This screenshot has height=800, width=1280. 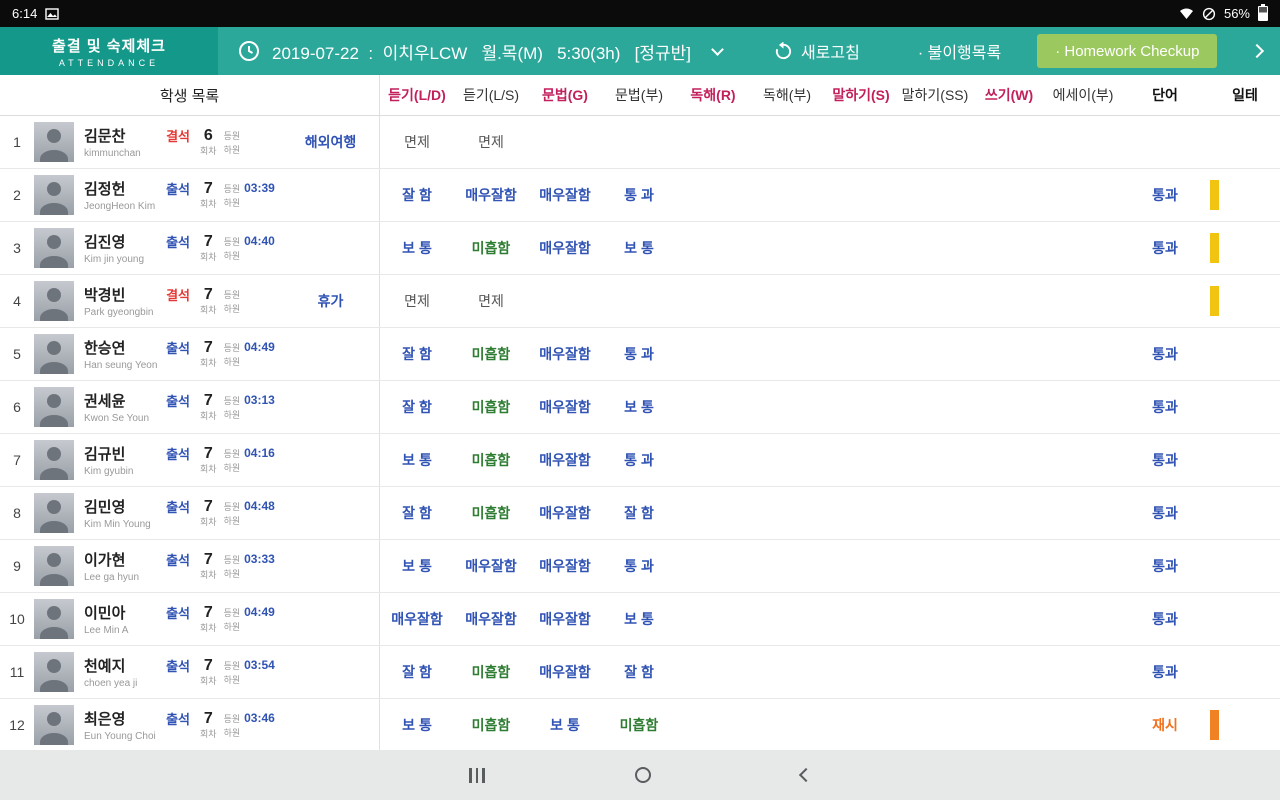 I want to click on attendance-status: 결석, so click(x=178, y=294).